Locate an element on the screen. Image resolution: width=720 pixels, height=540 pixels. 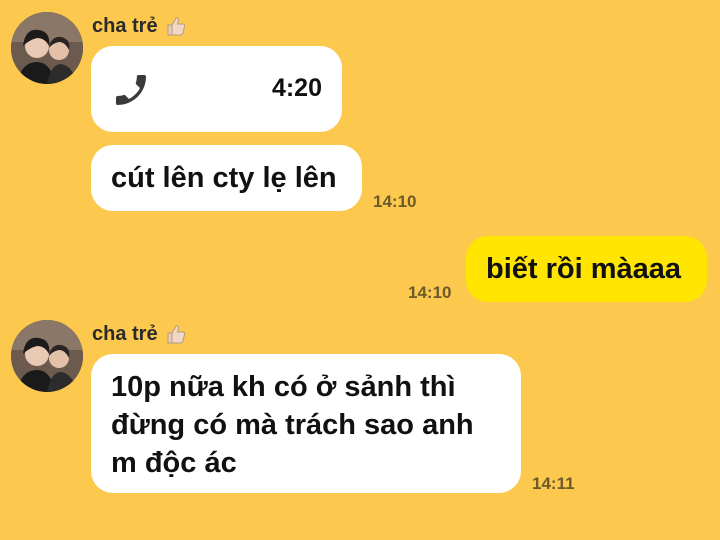
phone-icon is located at coordinates (131, 90).